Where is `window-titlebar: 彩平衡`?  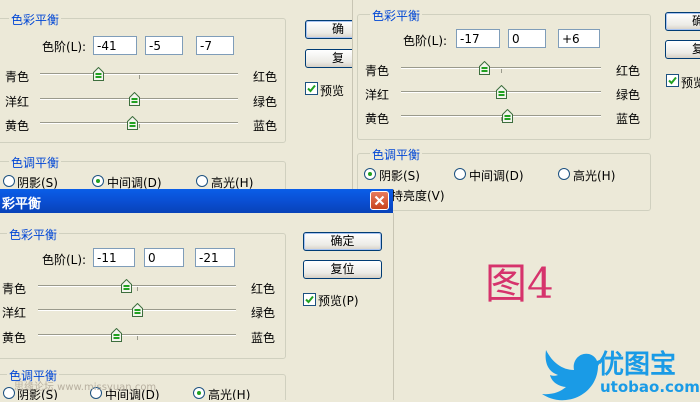
window-titlebar: 彩平衡 is located at coordinates (196, 201).